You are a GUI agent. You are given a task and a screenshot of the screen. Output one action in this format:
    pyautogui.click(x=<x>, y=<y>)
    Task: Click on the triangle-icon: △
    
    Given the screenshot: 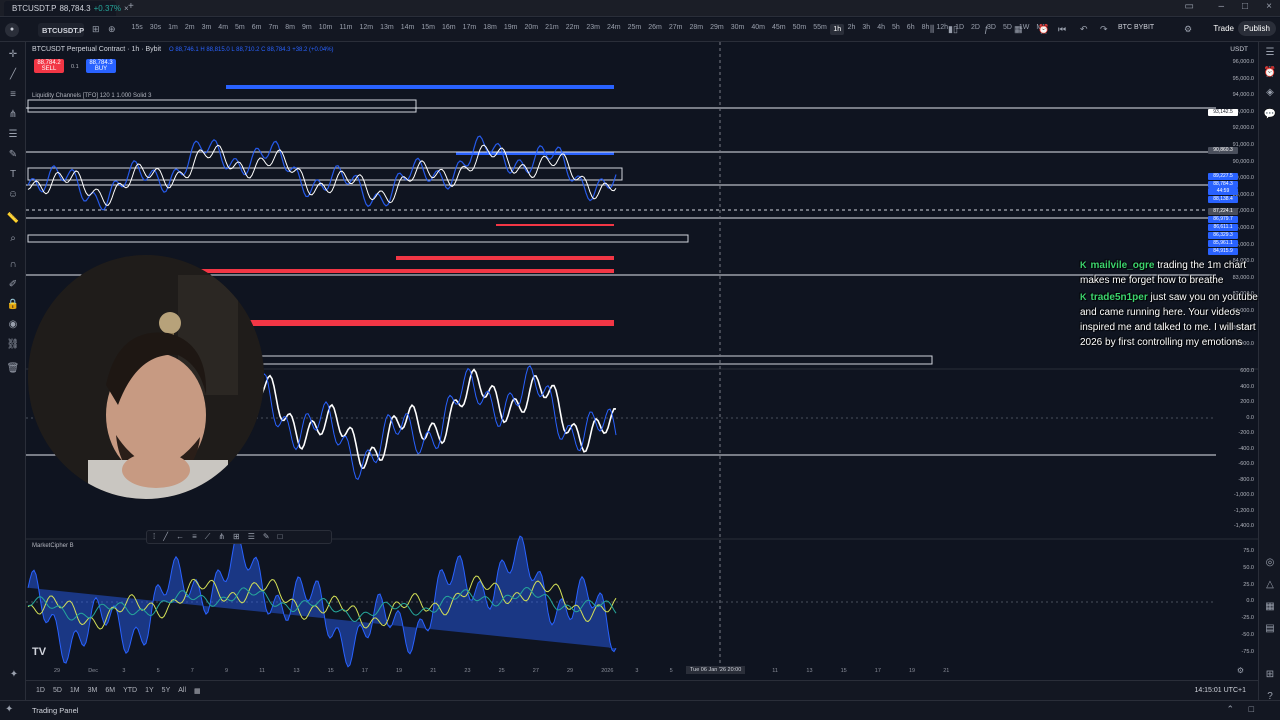 What is the action you would take?
    pyautogui.click(x=1270, y=585)
    